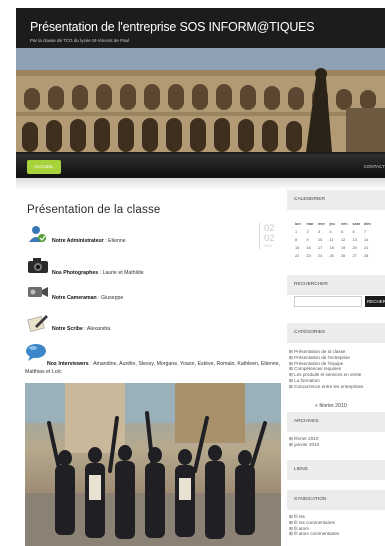 The image size is (385, 546). I want to click on calendar-day: 4, so click(336, 232).